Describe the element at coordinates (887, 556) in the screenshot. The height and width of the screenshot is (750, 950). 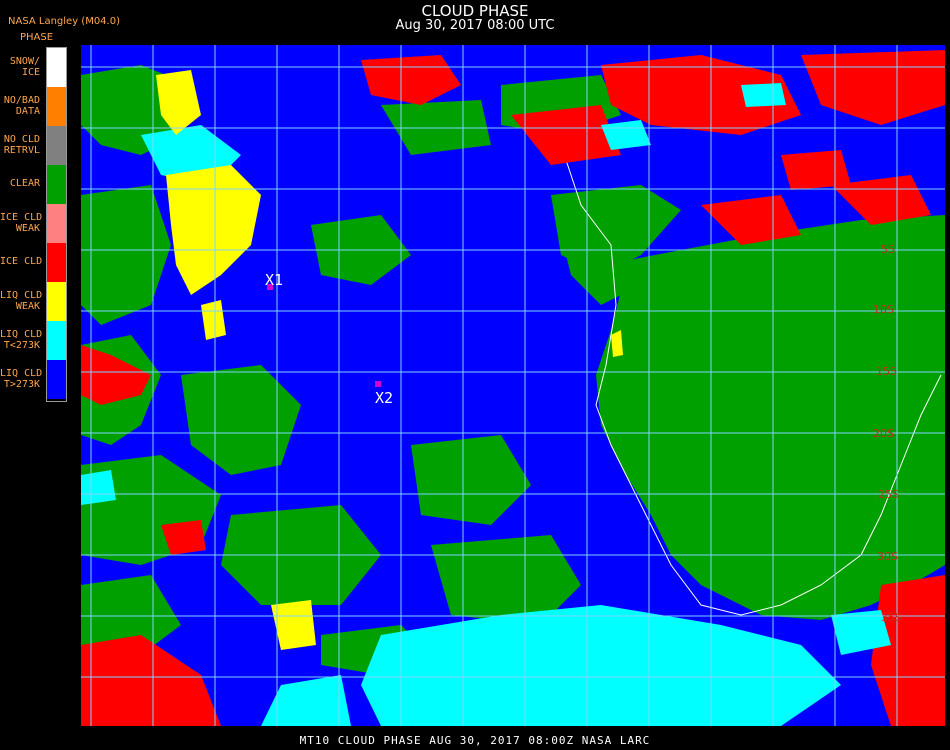
I see `latitude-label: 30S` at that location.